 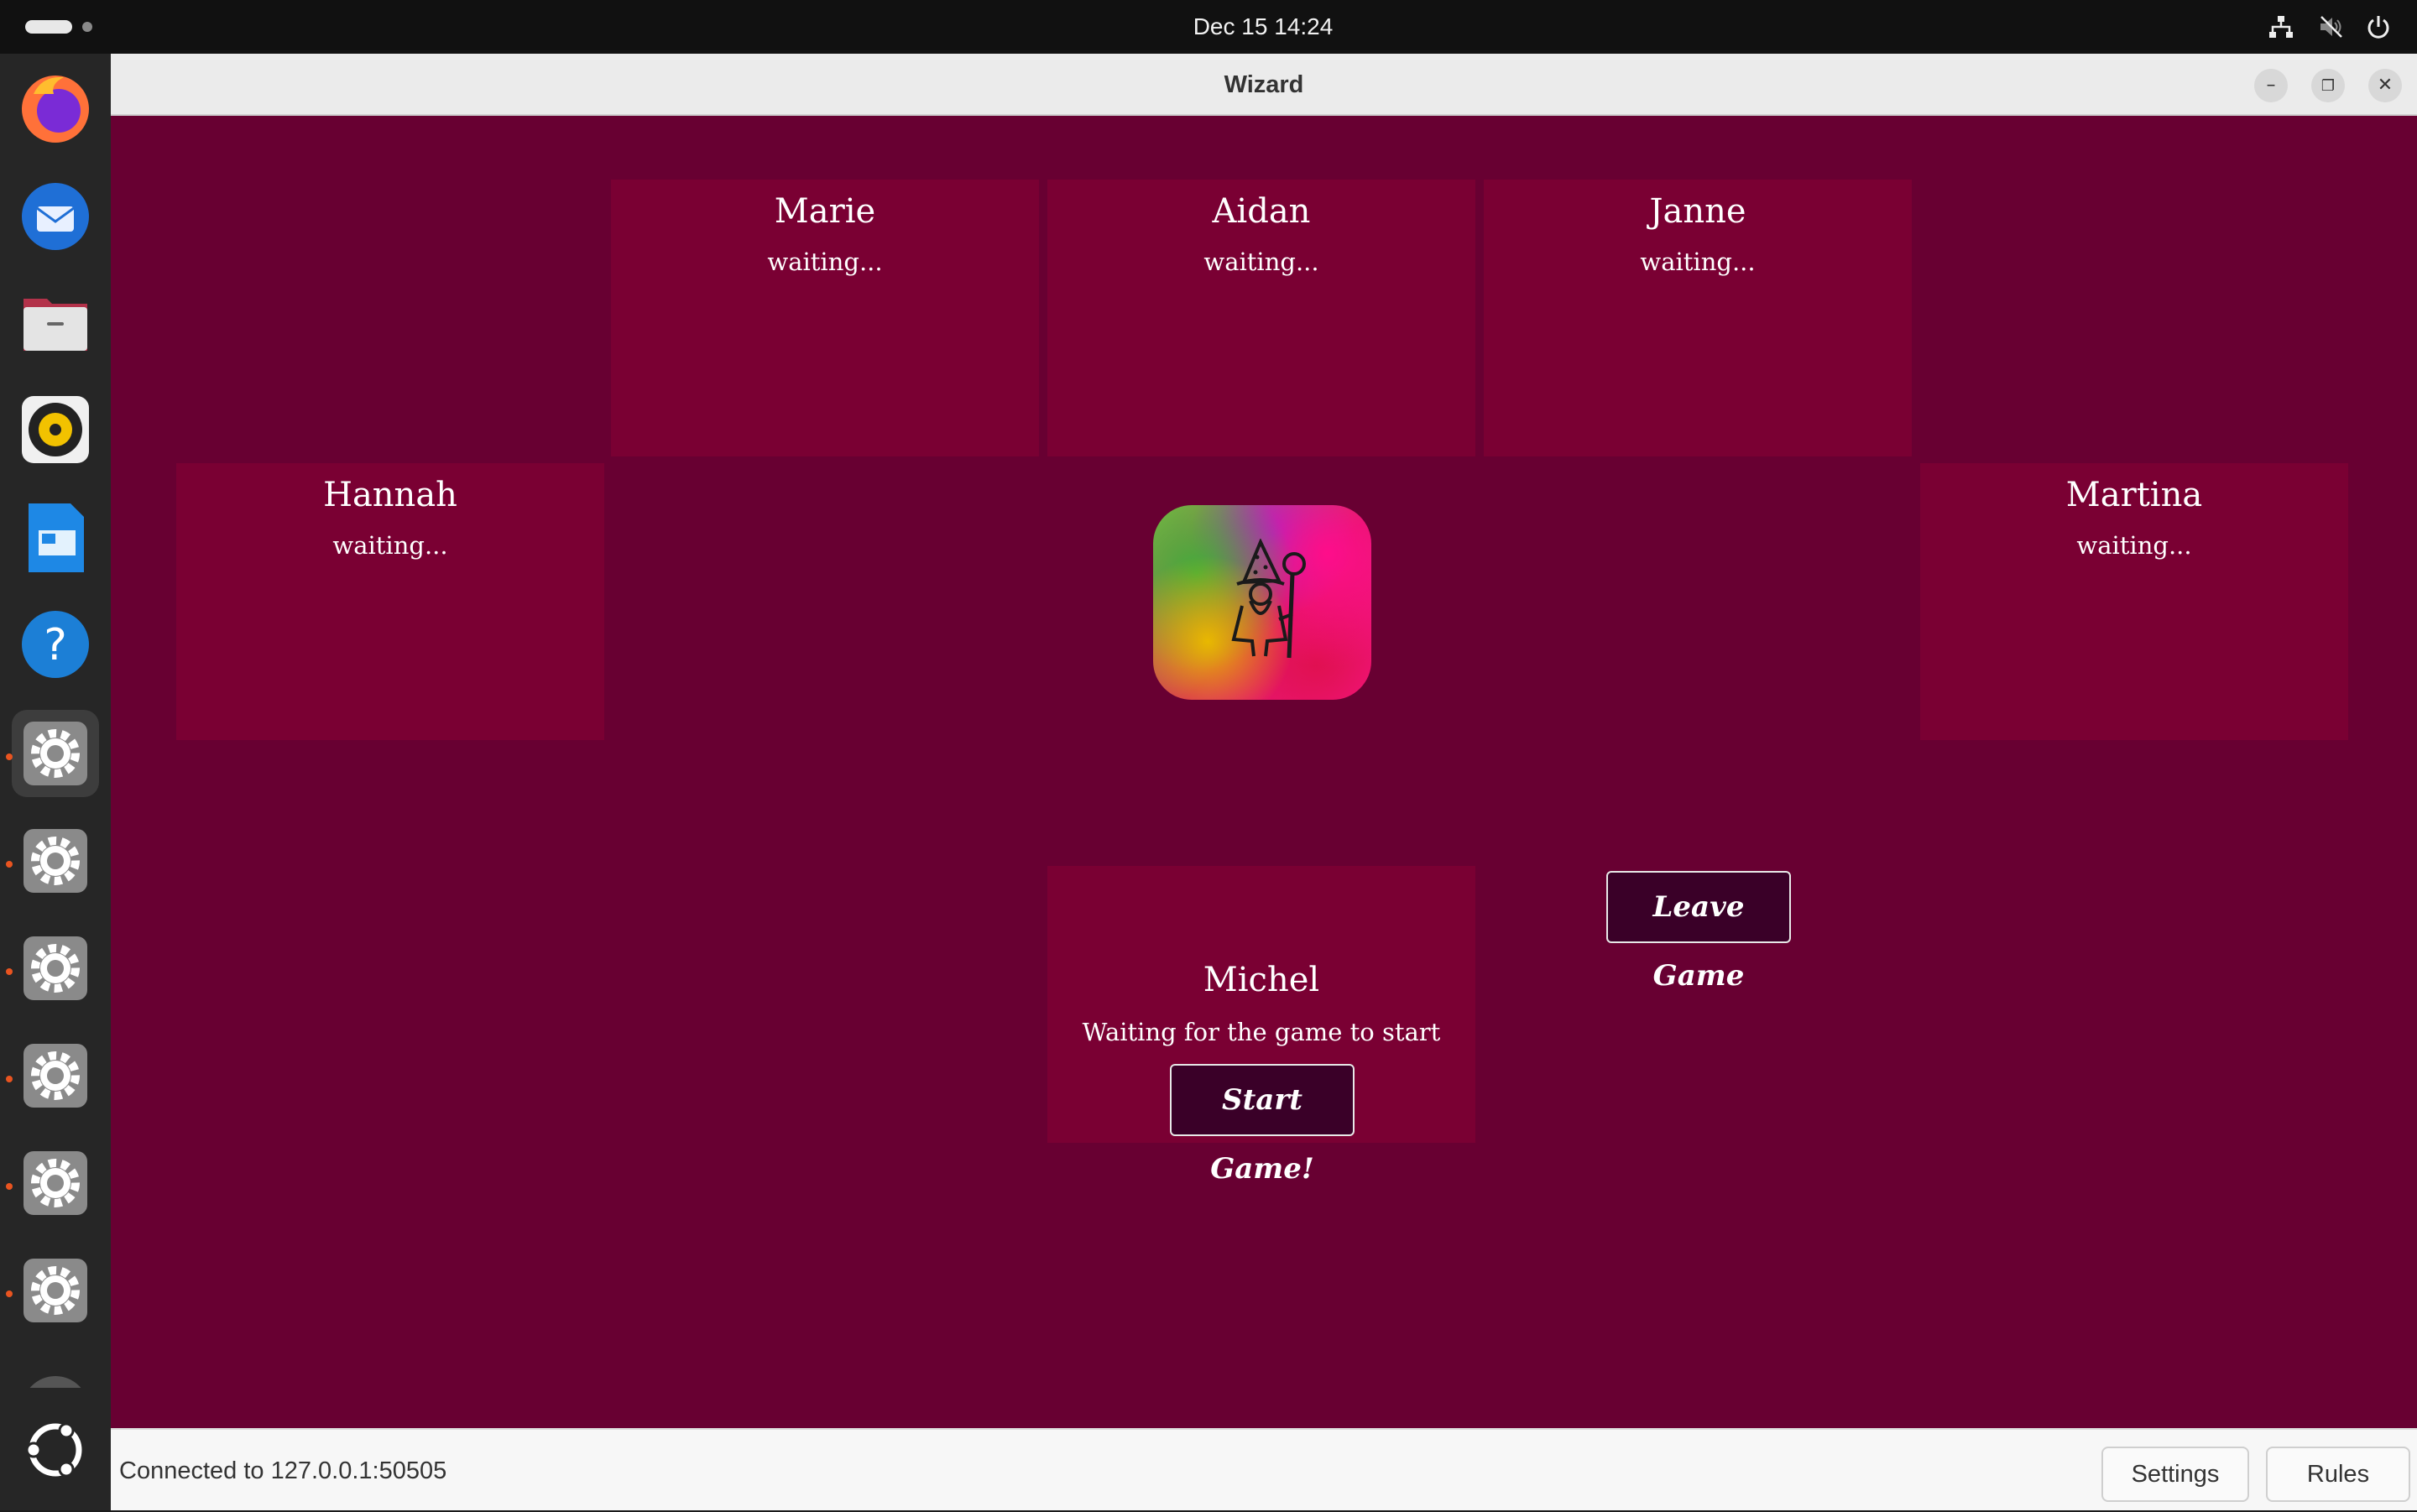 I want to click on player-name: Marie, so click(x=825, y=212).